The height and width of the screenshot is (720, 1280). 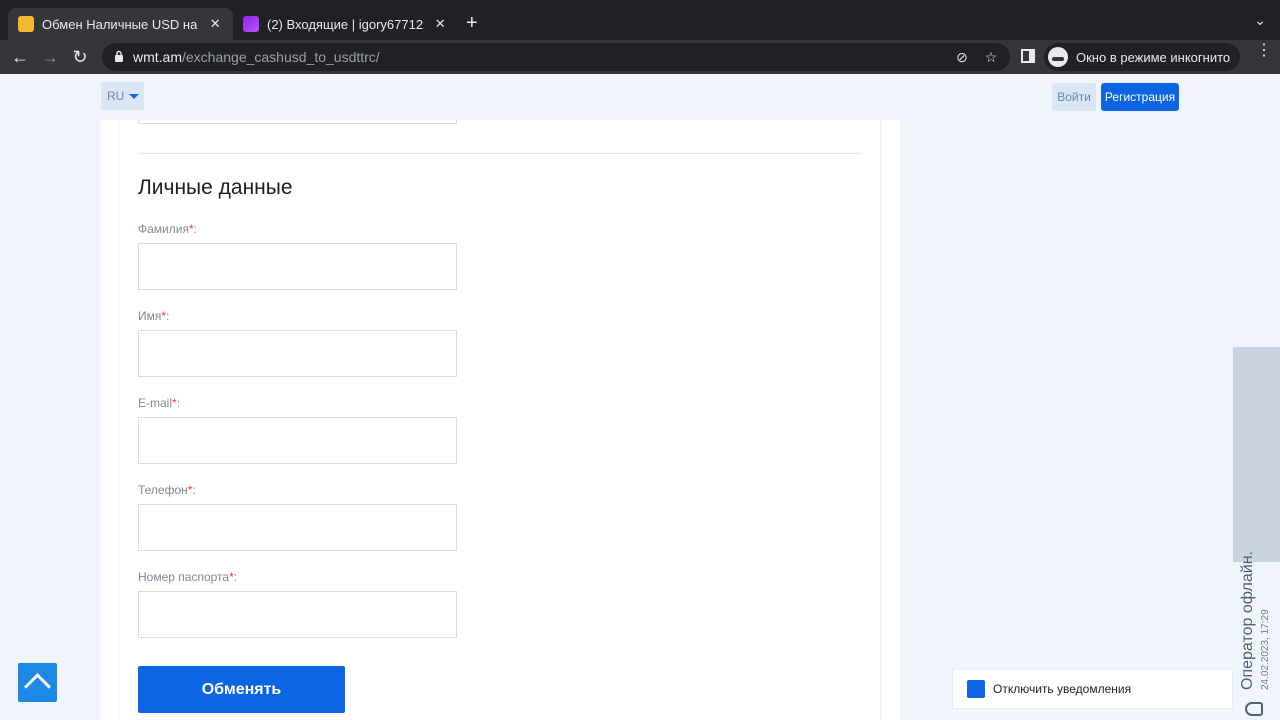 I want to click on language-select: RU, so click(x=122, y=96).